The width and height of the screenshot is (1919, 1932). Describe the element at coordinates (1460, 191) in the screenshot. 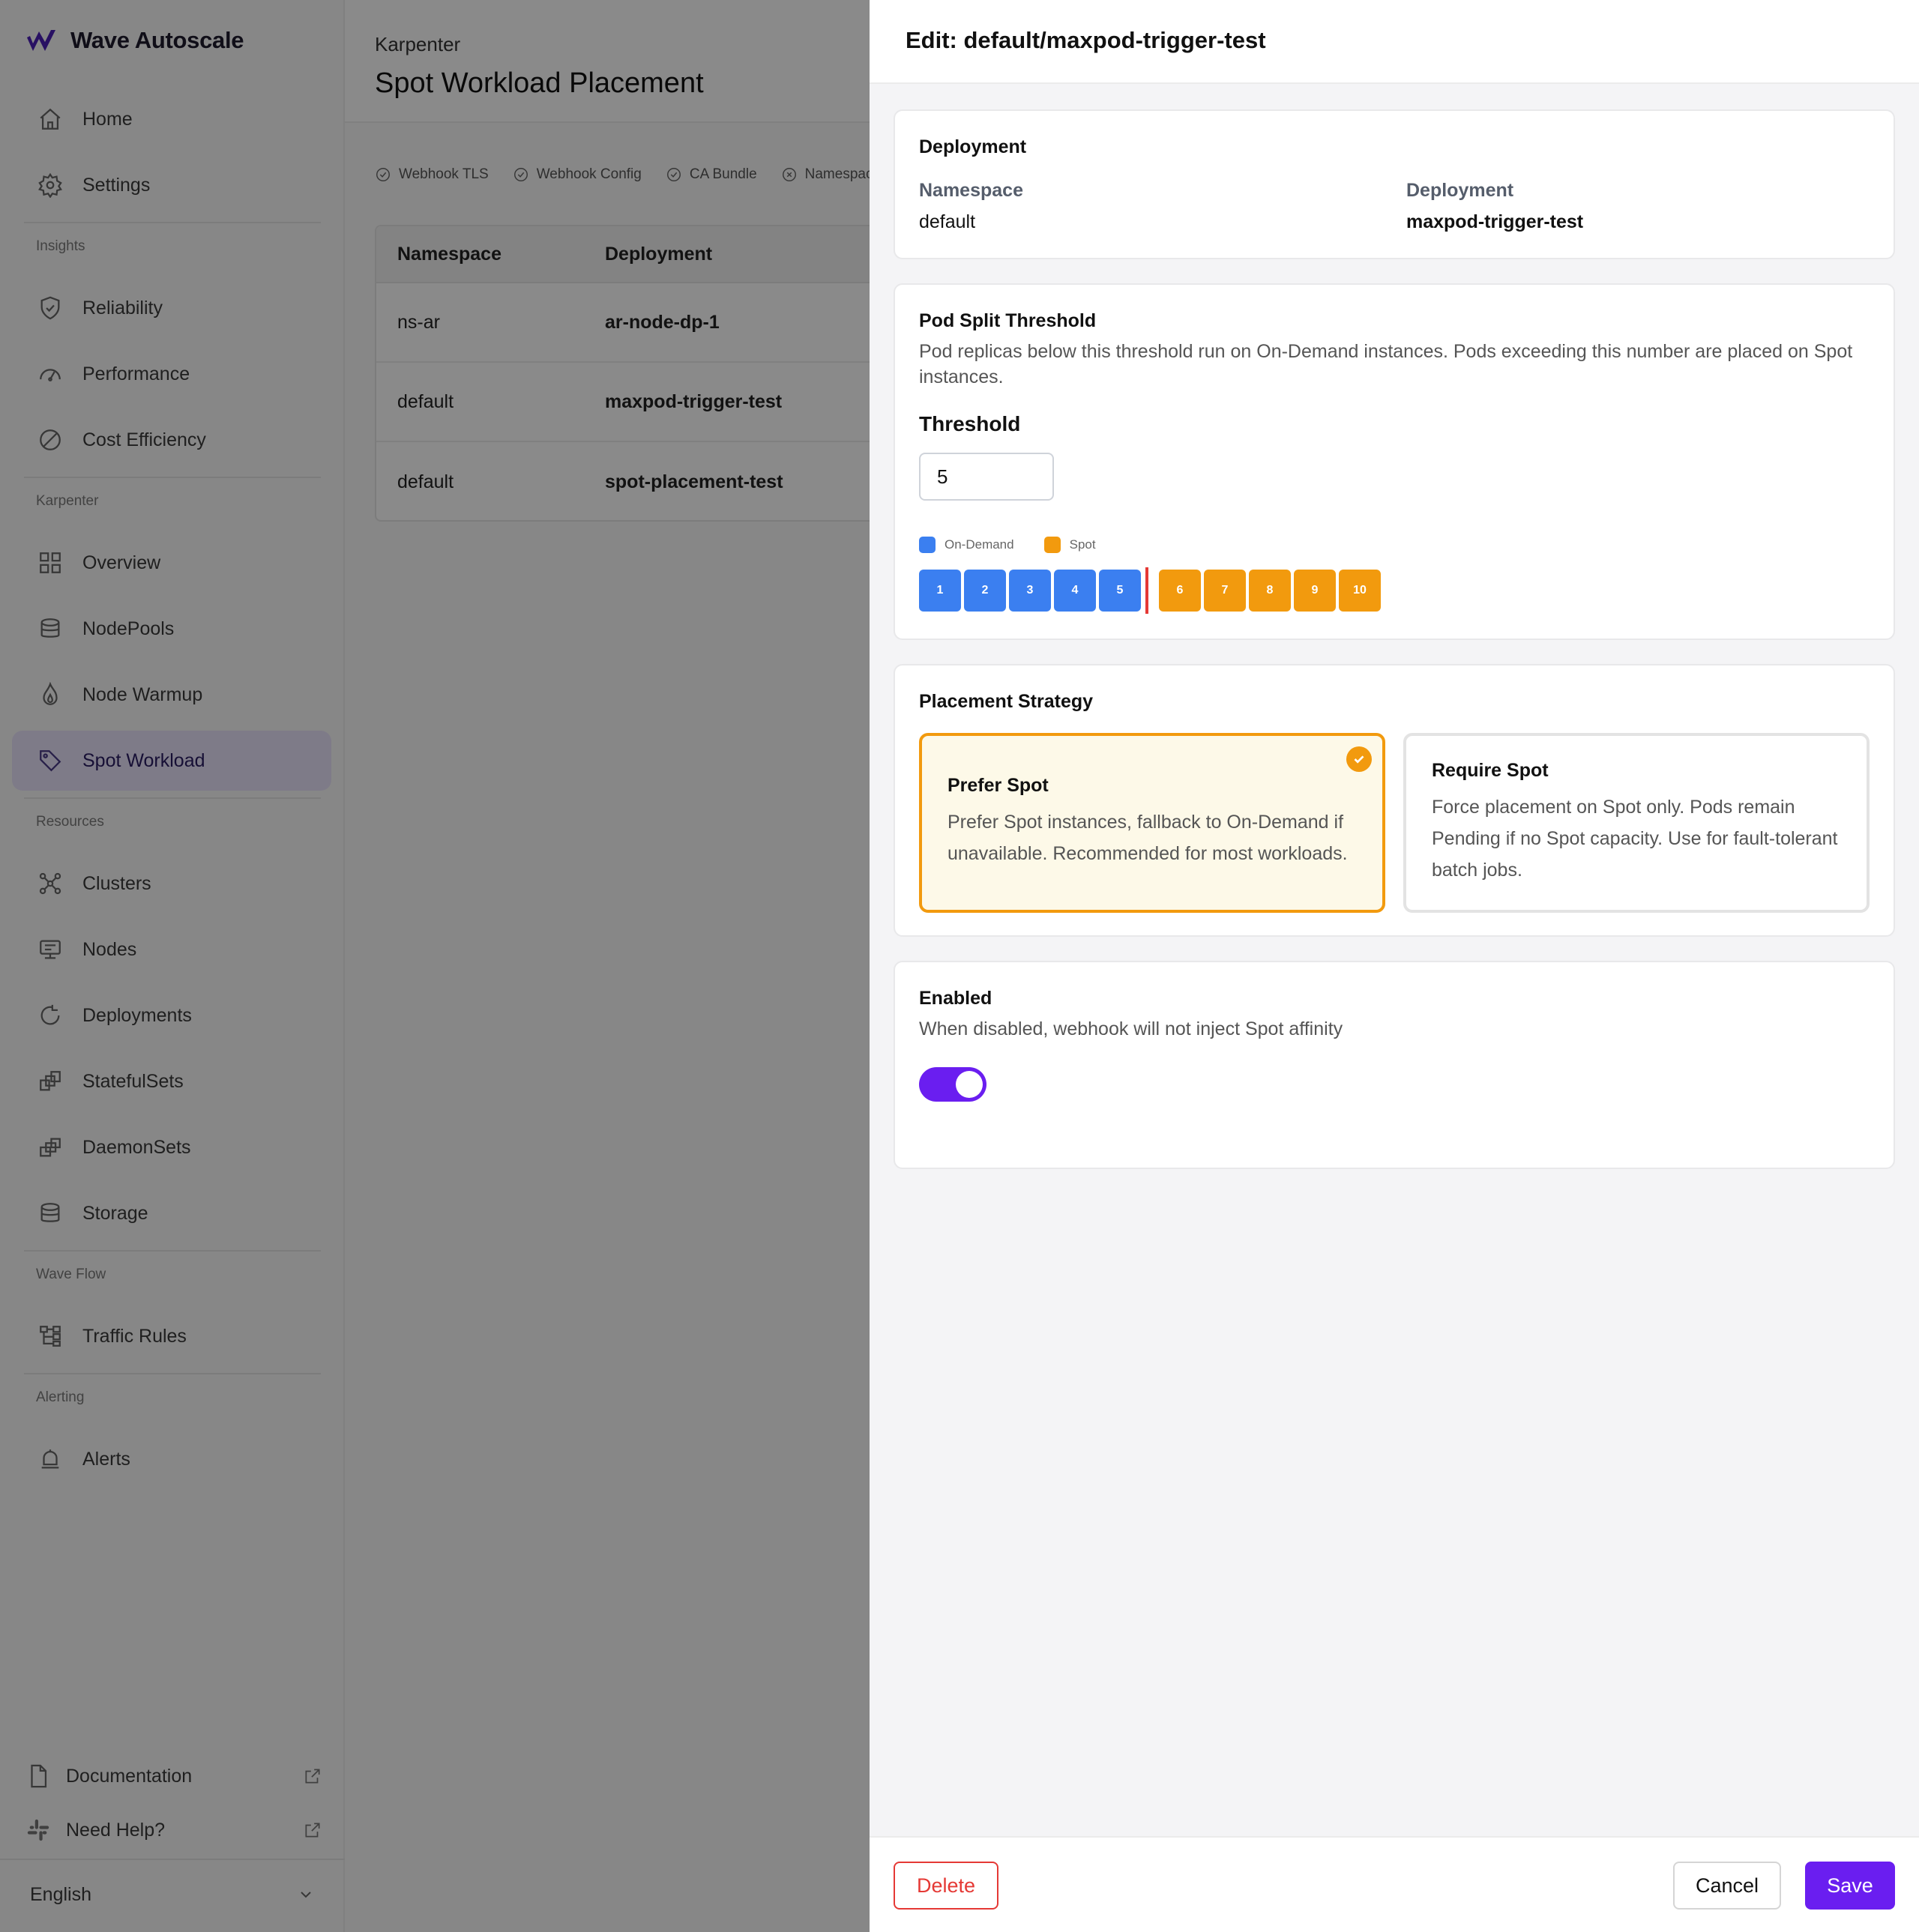

I see `deployment-label: Deployment` at that location.